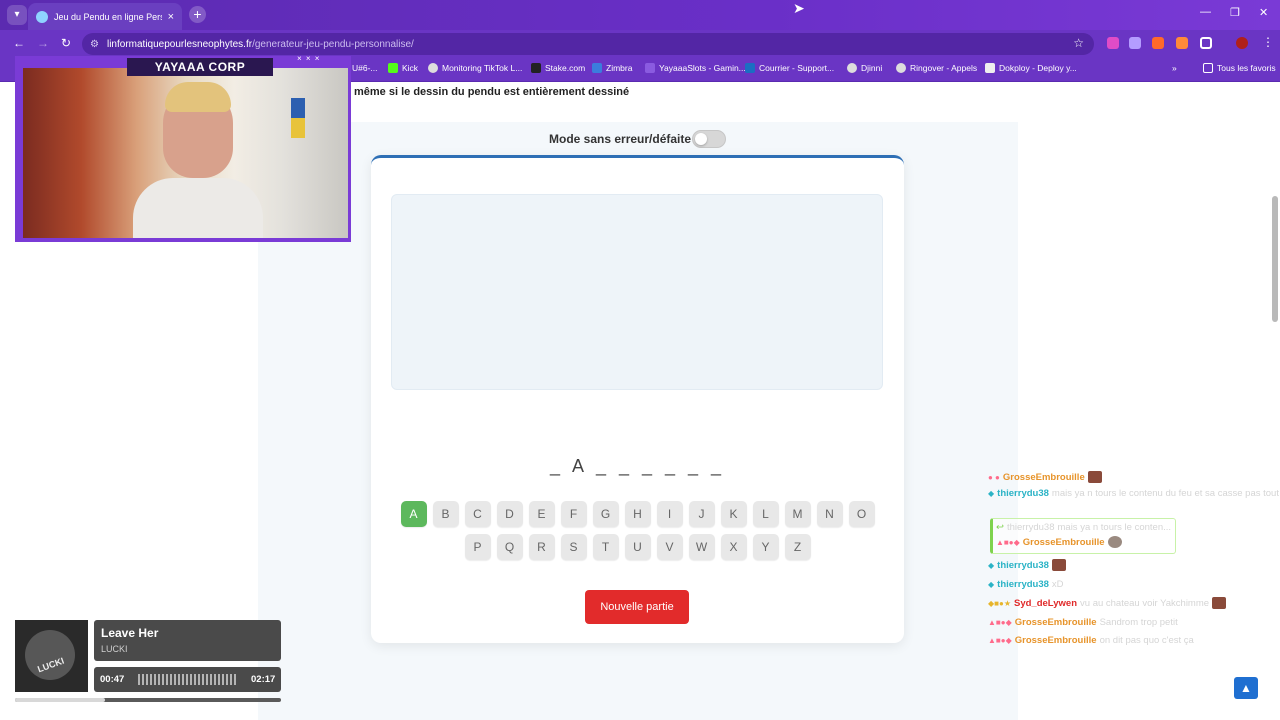  I want to click on letter-key-j: J, so click(701, 514).